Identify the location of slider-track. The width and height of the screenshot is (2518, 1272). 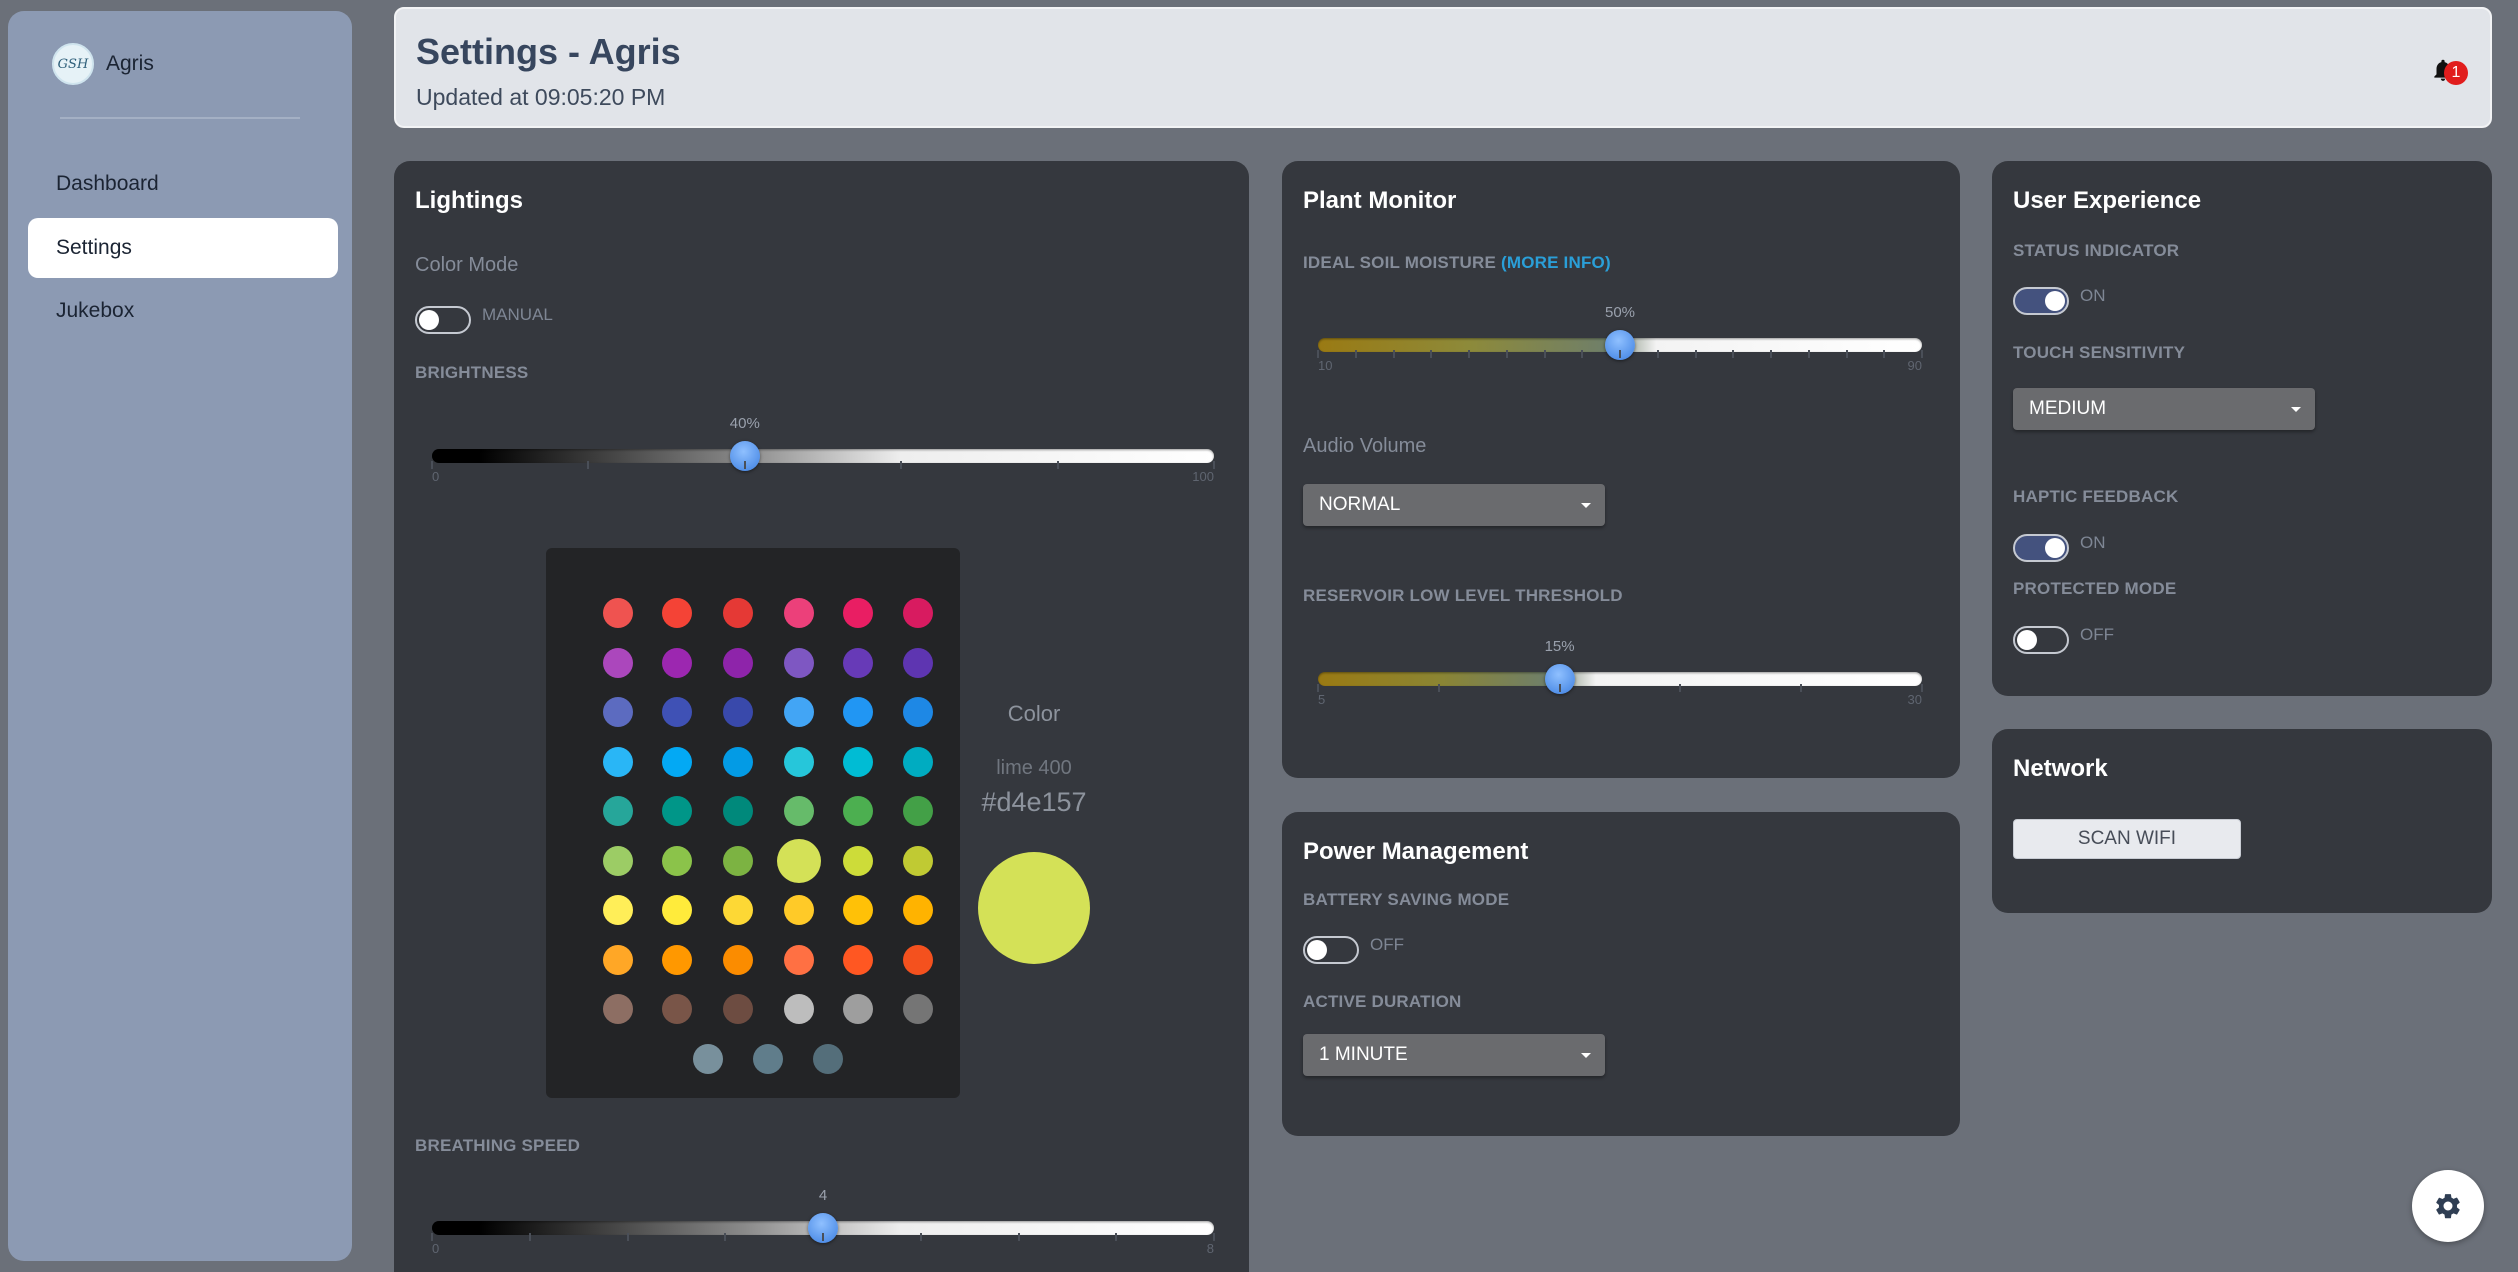
(1620, 679).